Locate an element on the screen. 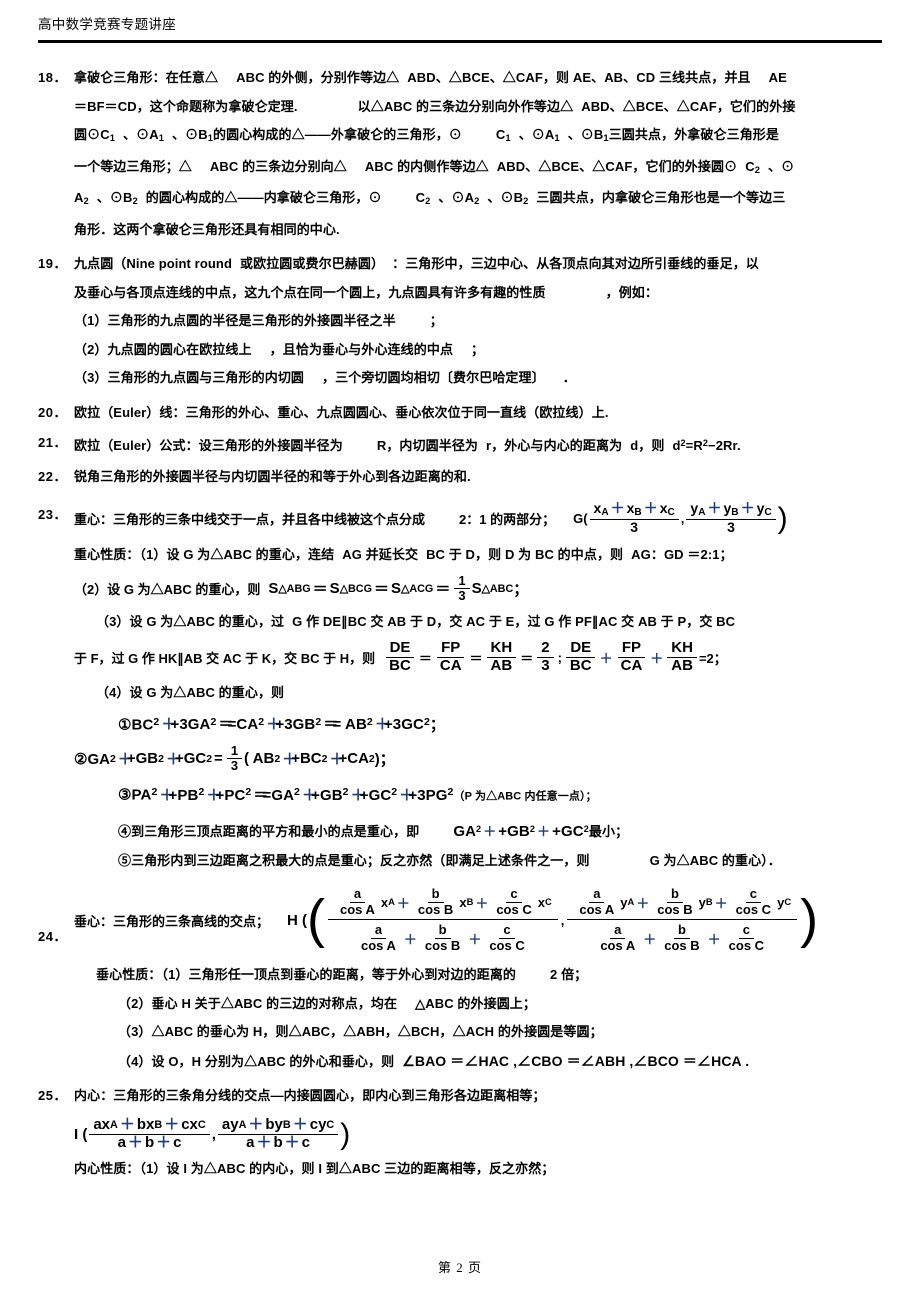 Image resolution: width=920 pixels, height=1298 pixels. t: d is located at coordinates (676, 446).